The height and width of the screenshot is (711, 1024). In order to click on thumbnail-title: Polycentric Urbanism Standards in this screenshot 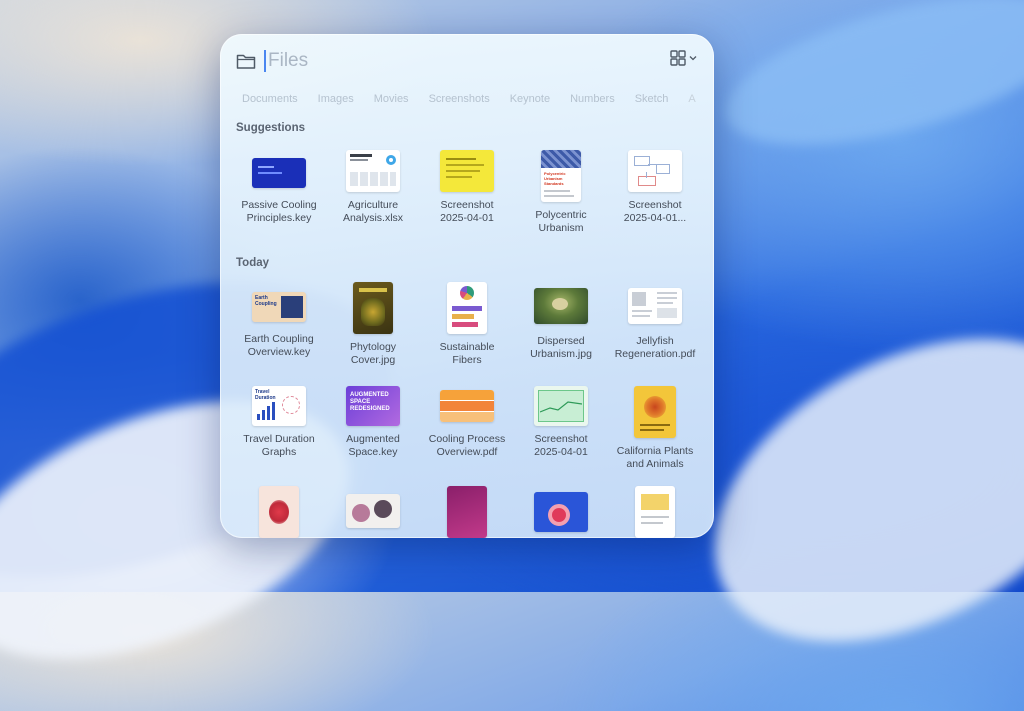, I will do `click(555, 178)`.